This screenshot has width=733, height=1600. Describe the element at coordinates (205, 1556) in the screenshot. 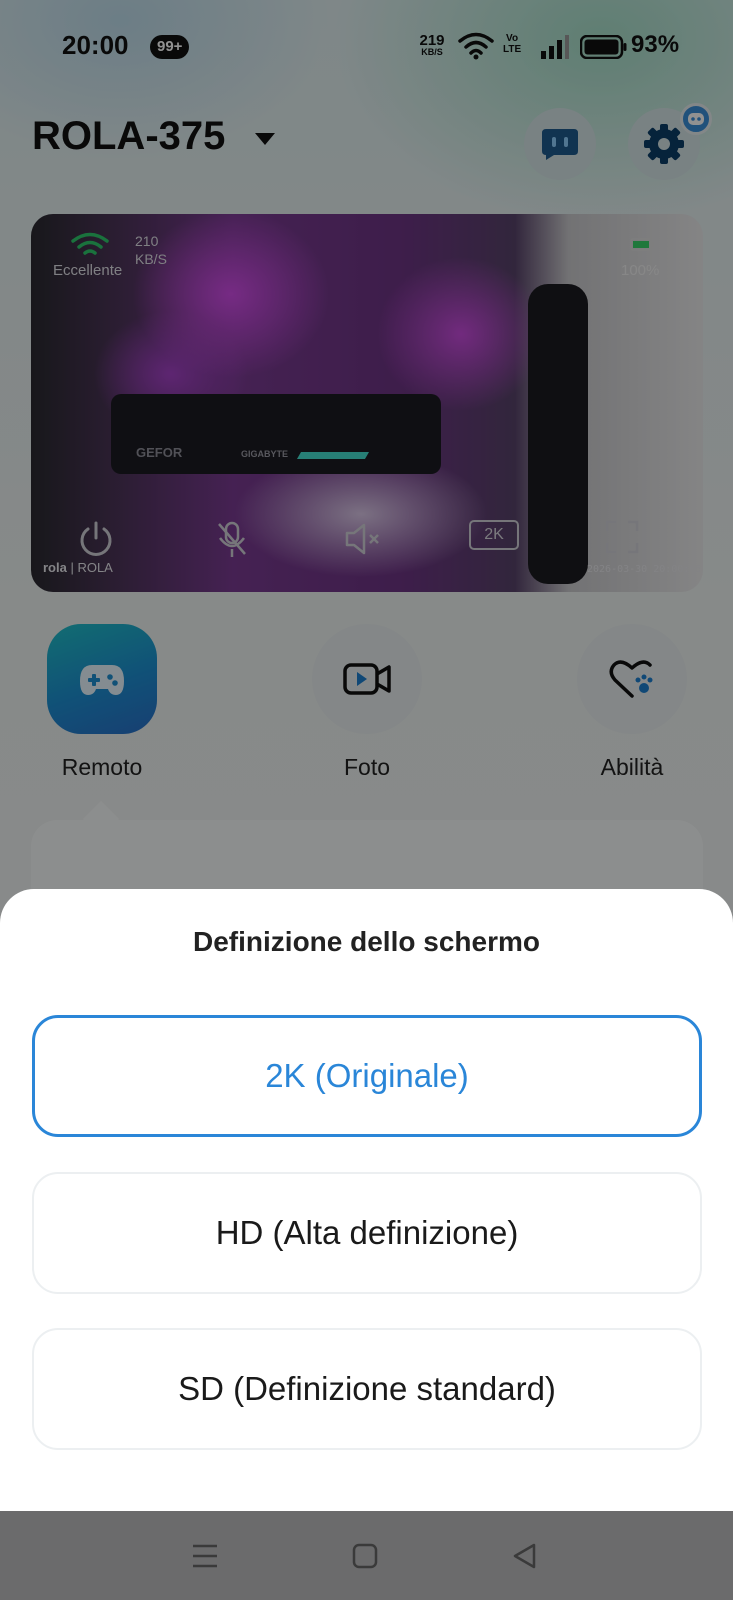

I see `menu-icon` at that location.